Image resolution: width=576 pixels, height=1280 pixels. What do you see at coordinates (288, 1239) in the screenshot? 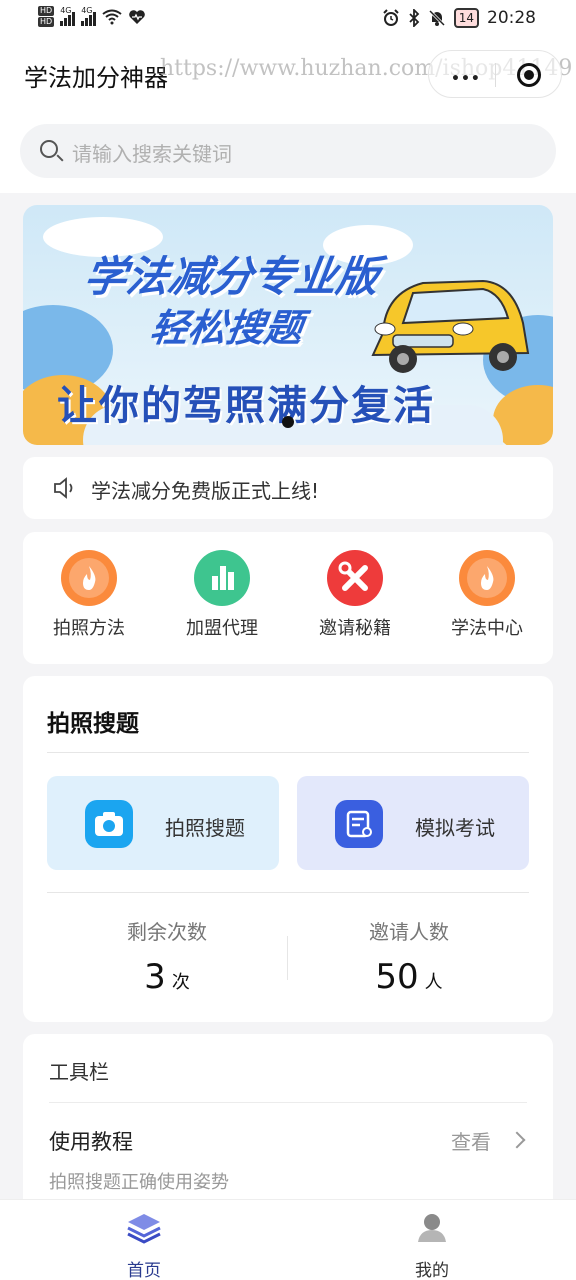
I see `tab-bar: 首页 我的` at bounding box center [288, 1239].